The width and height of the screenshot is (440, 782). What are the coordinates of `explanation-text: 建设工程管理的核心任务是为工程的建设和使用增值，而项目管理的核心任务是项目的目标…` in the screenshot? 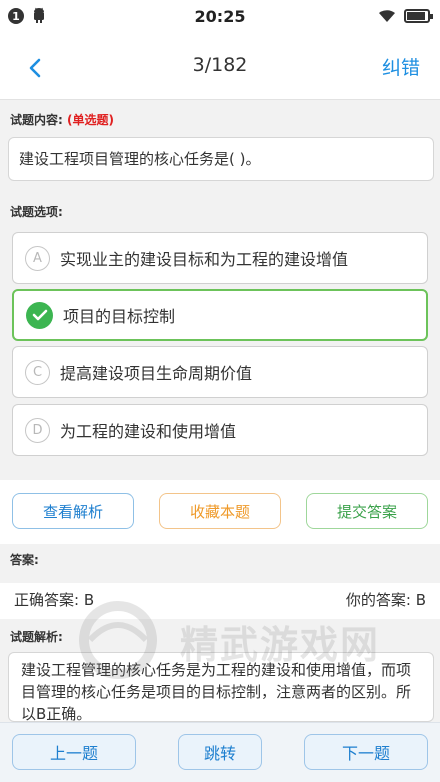 It's located at (221, 687).